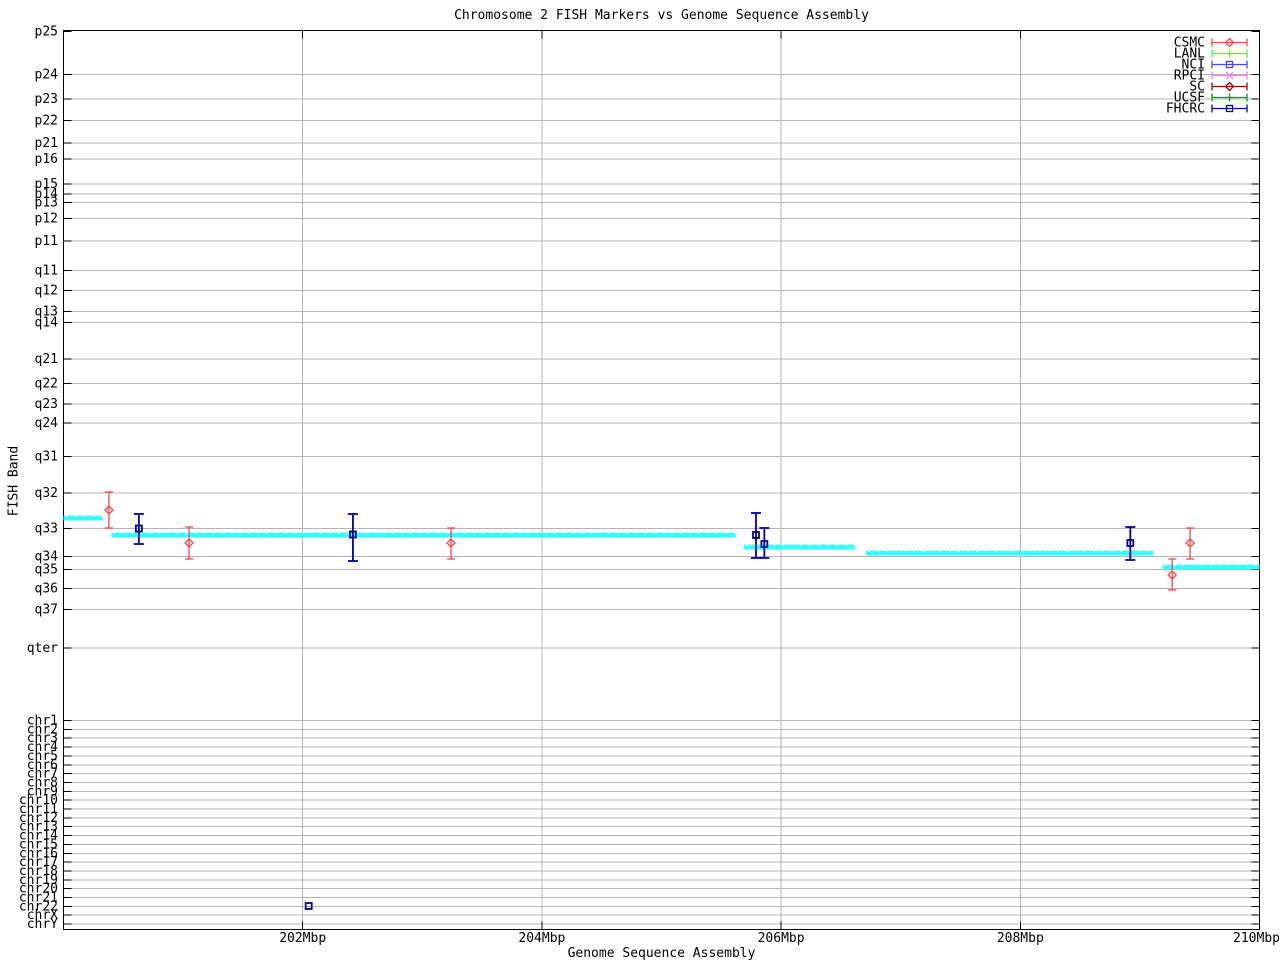 Image resolution: width=1280 pixels, height=960 pixels. I want to click on y-axis-title: FISH Band, so click(14, 481).